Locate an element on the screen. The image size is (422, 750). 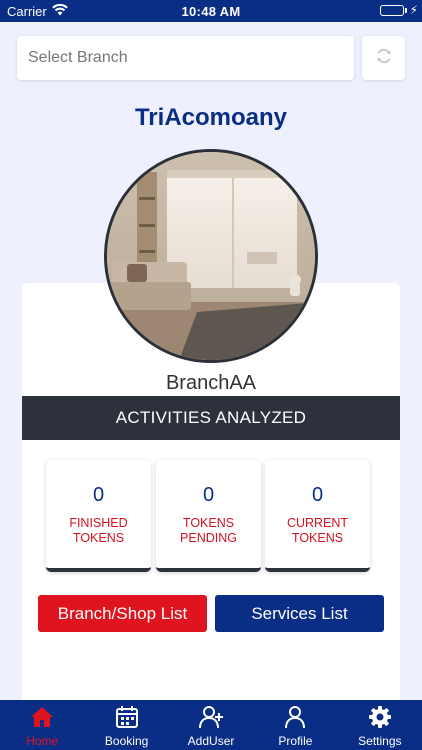
bottom-tab-bar: Home Booking AddUser Profile Settings is located at coordinates (211, 725).